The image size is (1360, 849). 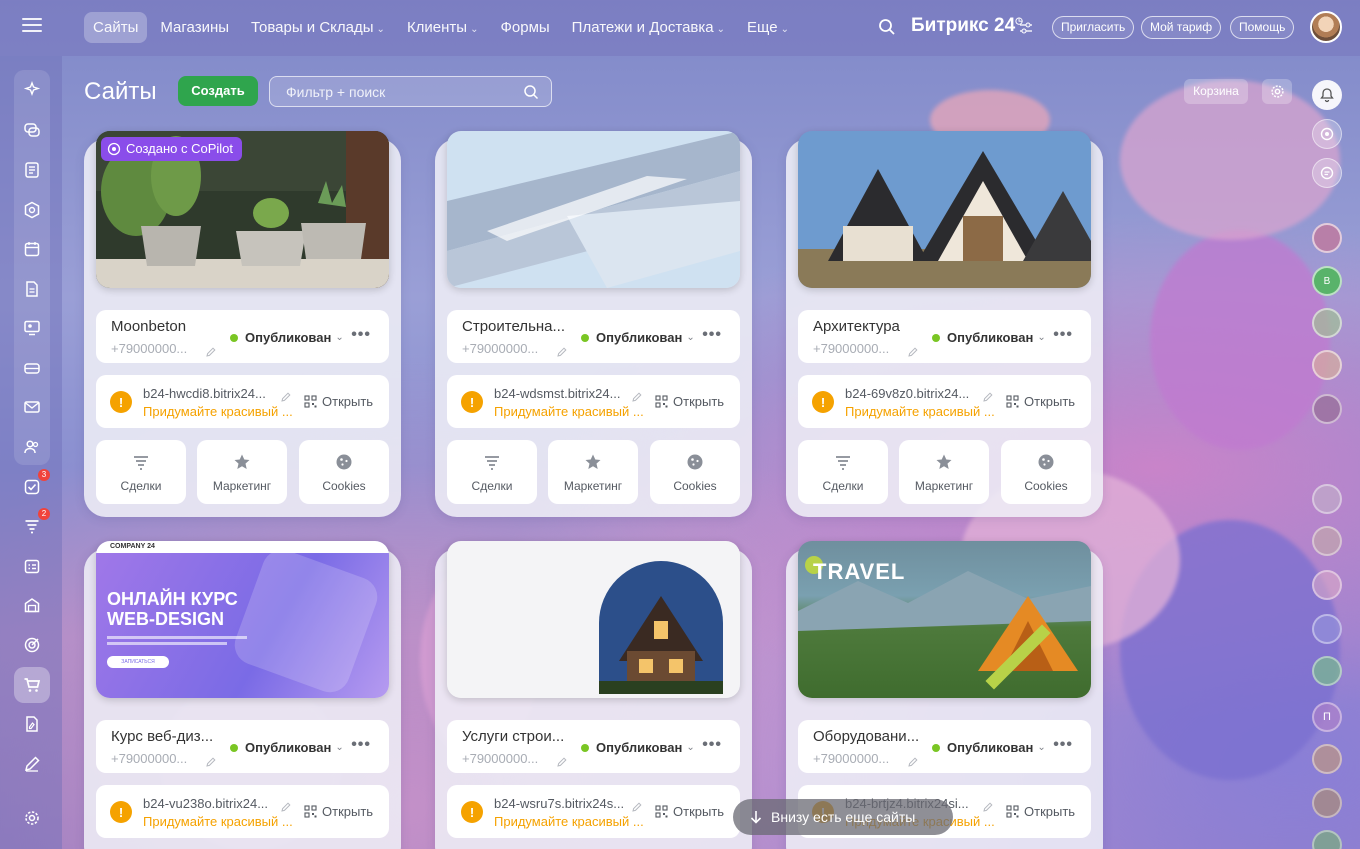 I want to click on contact-avatar: П, so click(x=1327, y=717).